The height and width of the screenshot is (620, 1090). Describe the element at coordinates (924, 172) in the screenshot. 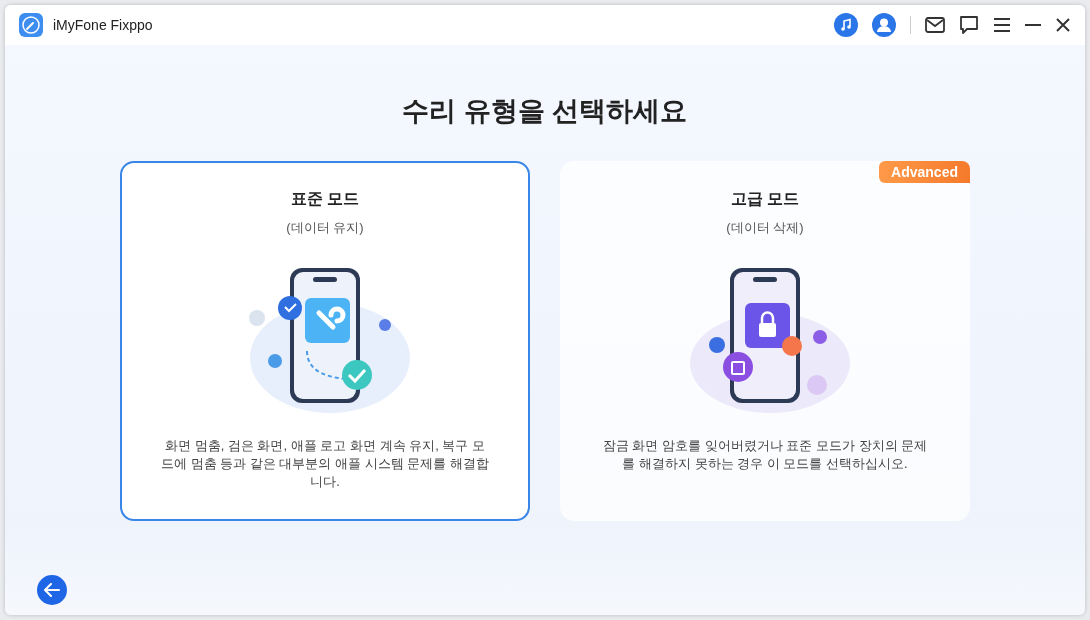

I see `advanced-badge: Advanced` at that location.